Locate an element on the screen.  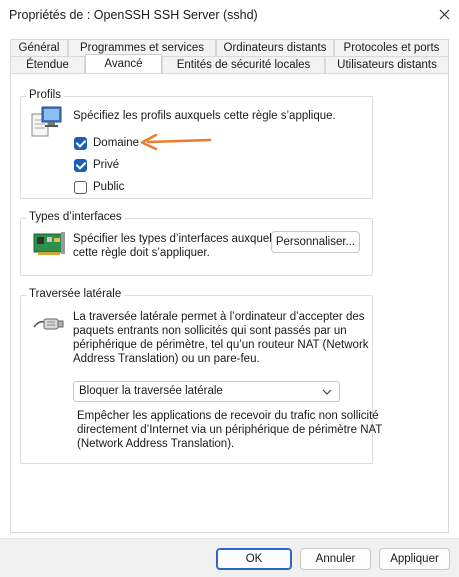
traversal-select-value: Bloquer la traversée latérale is located at coordinates (151, 391).